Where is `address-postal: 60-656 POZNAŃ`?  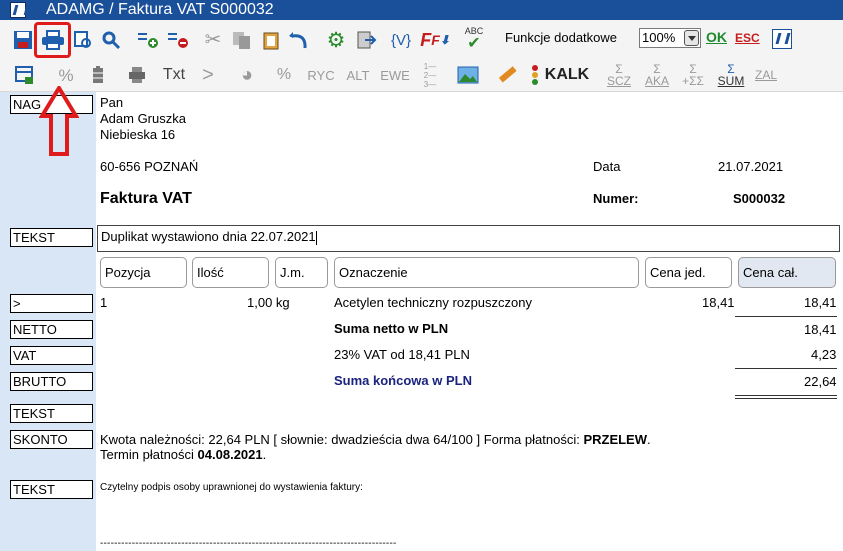 address-postal: 60-656 POZNAŃ is located at coordinates (149, 166).